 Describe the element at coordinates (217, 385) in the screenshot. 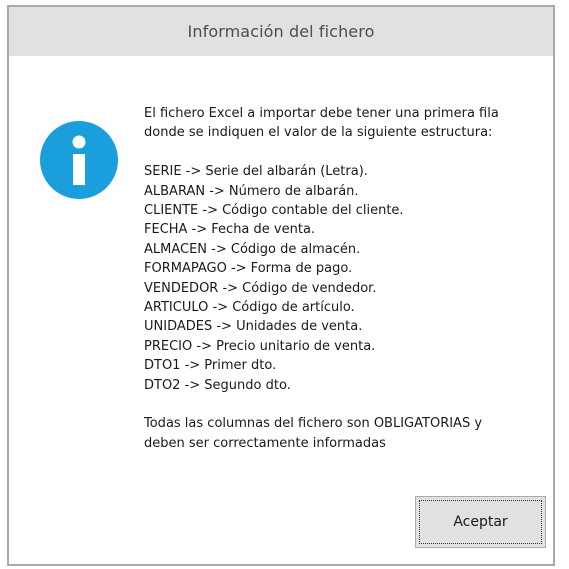

I see `field-line-dto2: DTO2 -> Segundo dto.` at that location.